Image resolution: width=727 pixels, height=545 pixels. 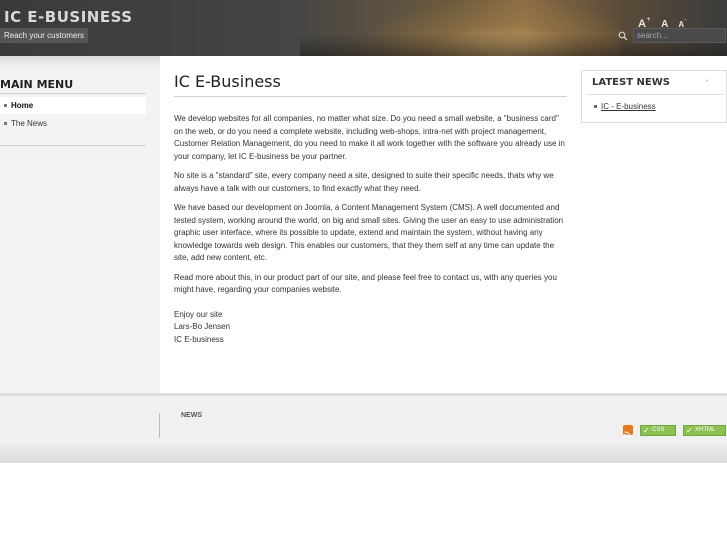 What do you see at coordinates (202, 326) in the screenshot?
I see `signature-line: Lars-Bo Jensen` at bounding box center [202, 326].